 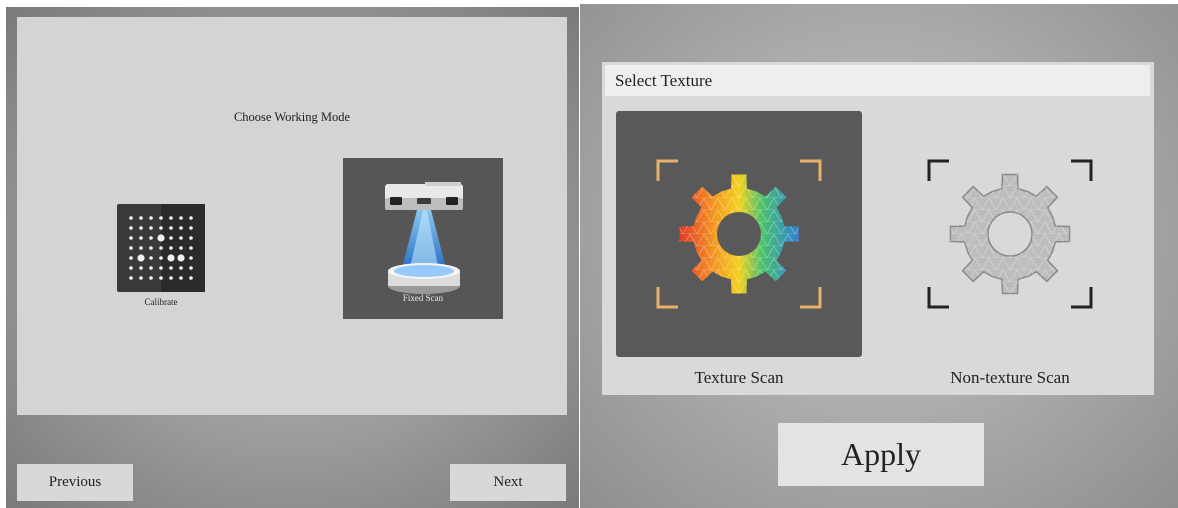 I want to click on previous-button: Previous, so click(x=75, y=482).